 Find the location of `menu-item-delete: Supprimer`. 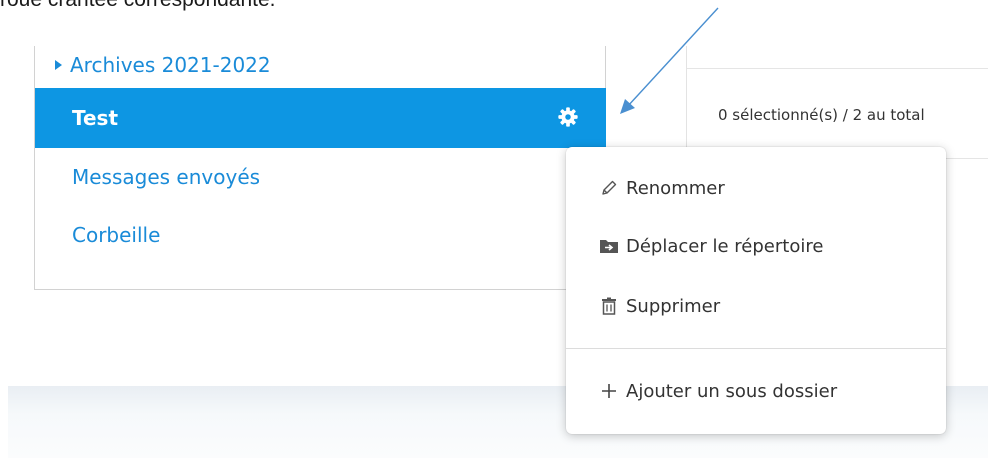

menu-item-delete: Supprimer is located at coordinates (659, 306).